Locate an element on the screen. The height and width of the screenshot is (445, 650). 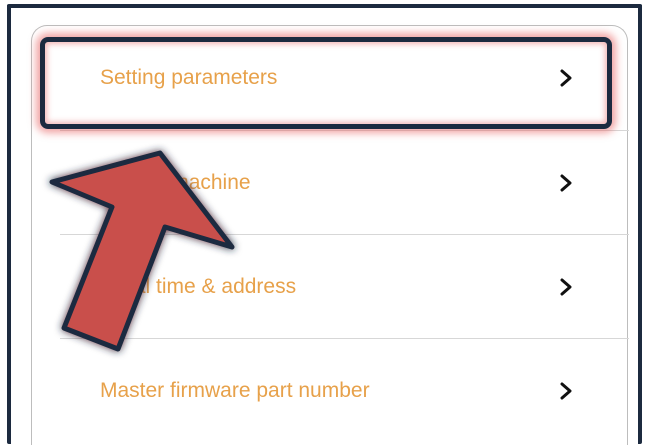
menu-item-label: Pairing machine is located at coordinates (175, 182).